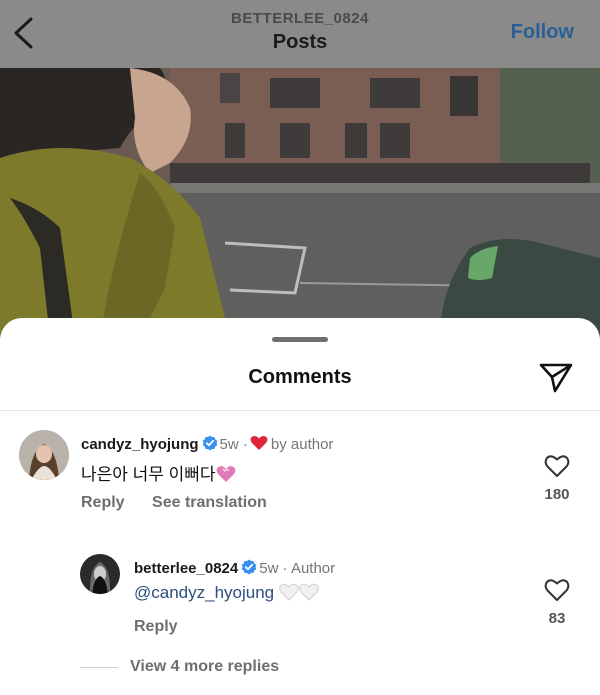  Describe the element at coordinates (99, 667) in the screenshot. I see `more-replies-line` at that location.